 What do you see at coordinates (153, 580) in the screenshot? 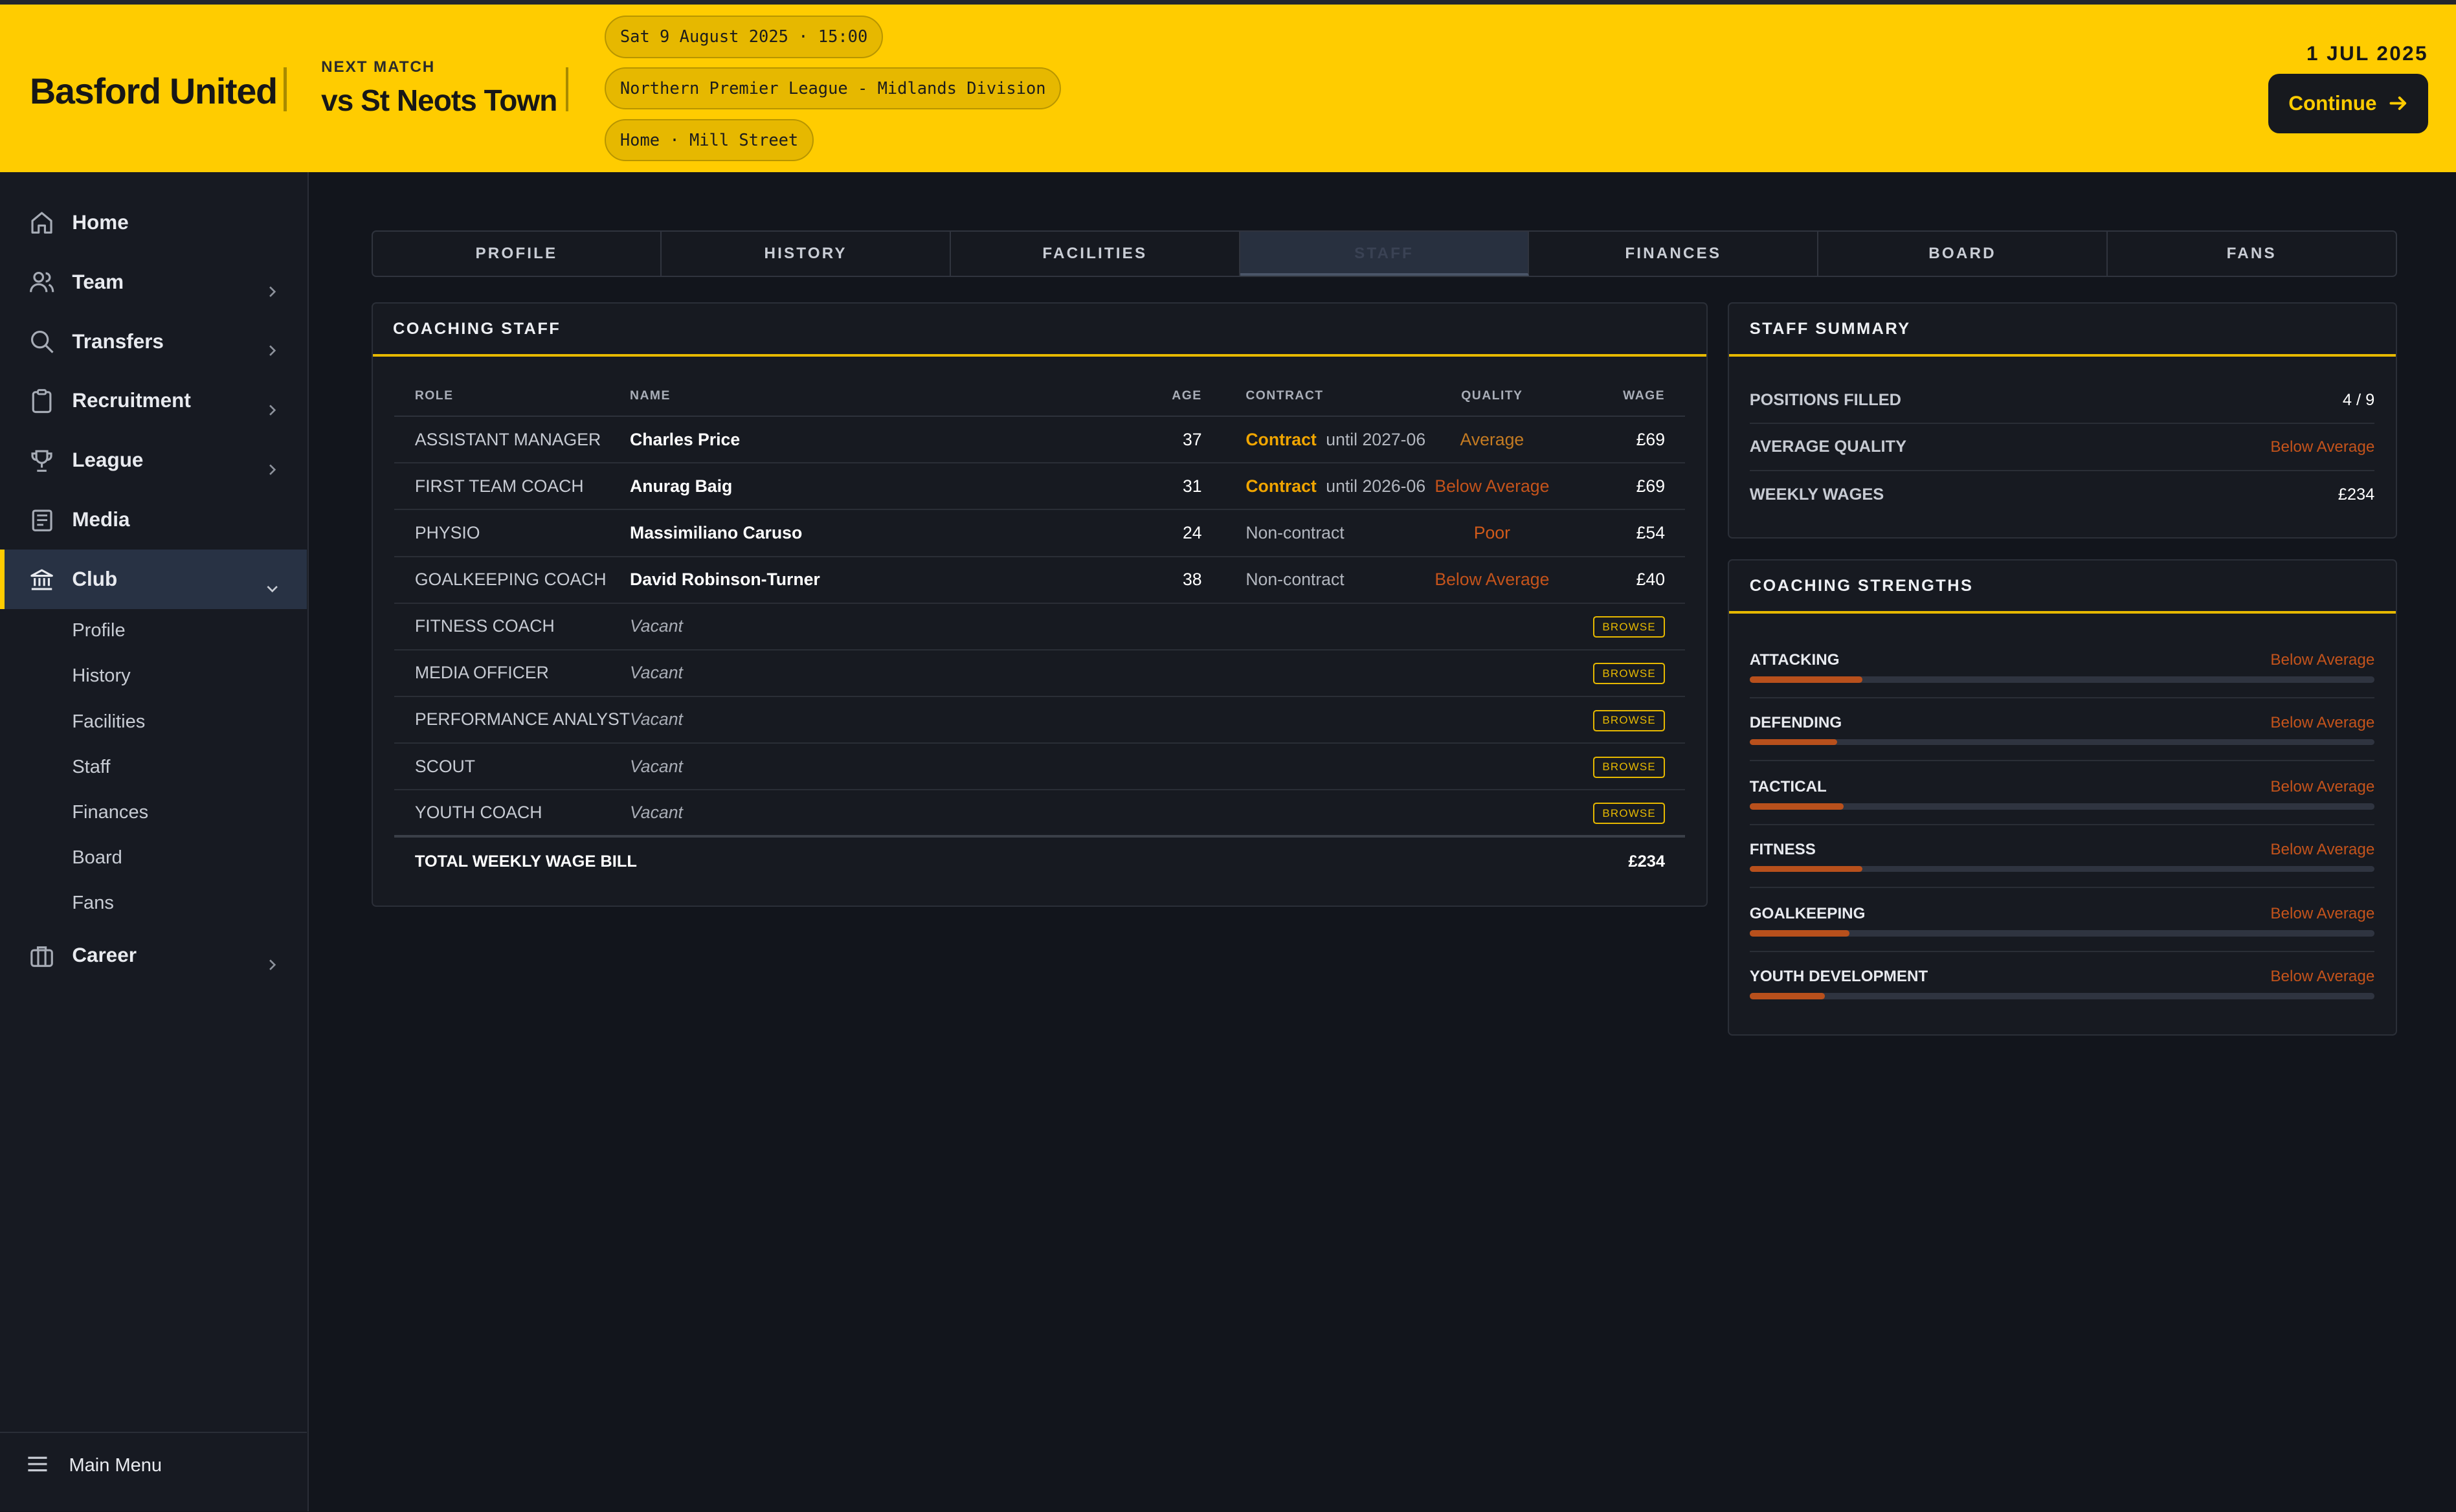
I see `sidebar-item-club: Club` at bounding box center [153, 580].